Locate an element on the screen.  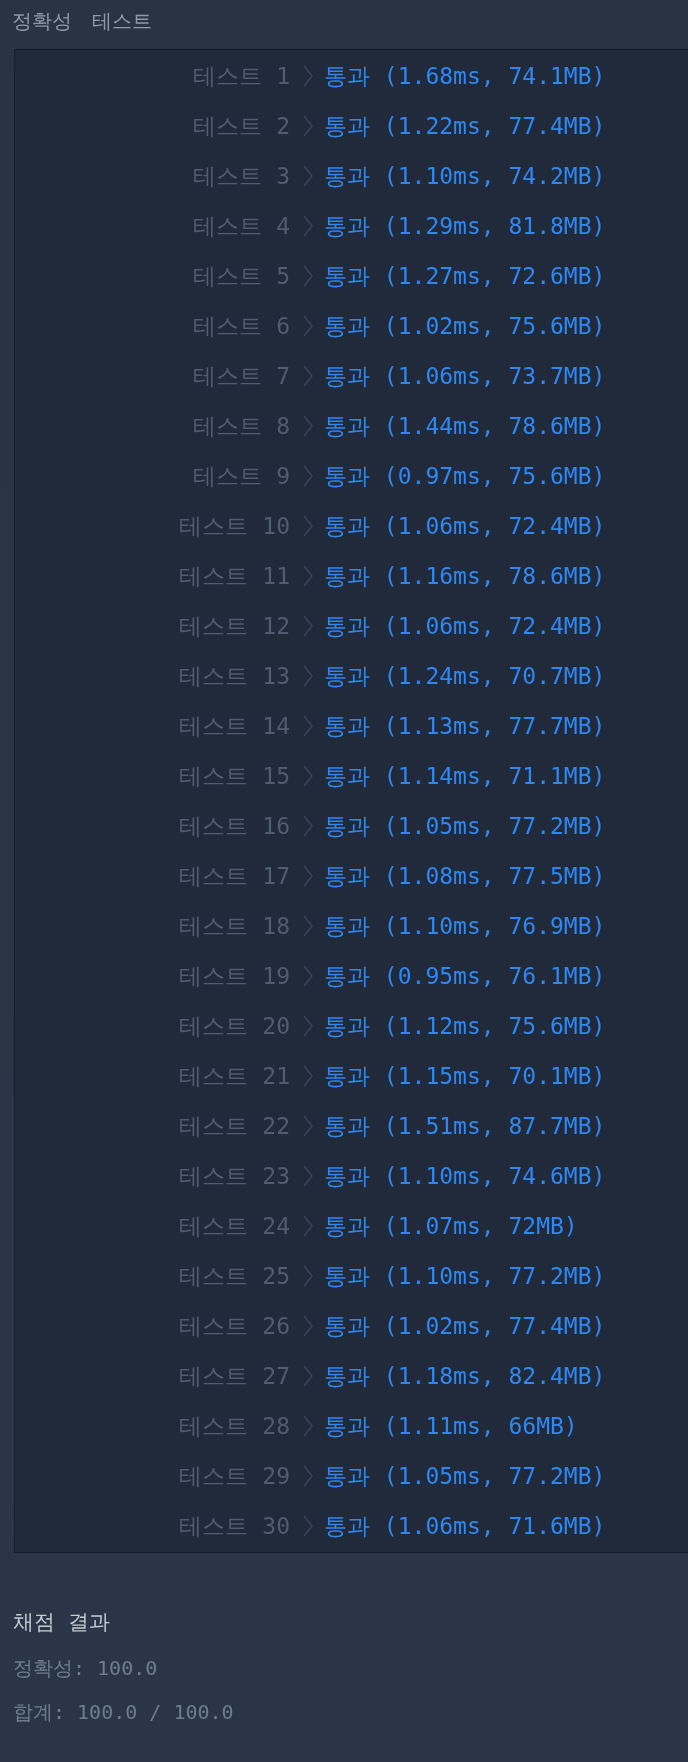
summary-line: 합계: 100.0 / 100.0 is located at coordinates (123, 1712).